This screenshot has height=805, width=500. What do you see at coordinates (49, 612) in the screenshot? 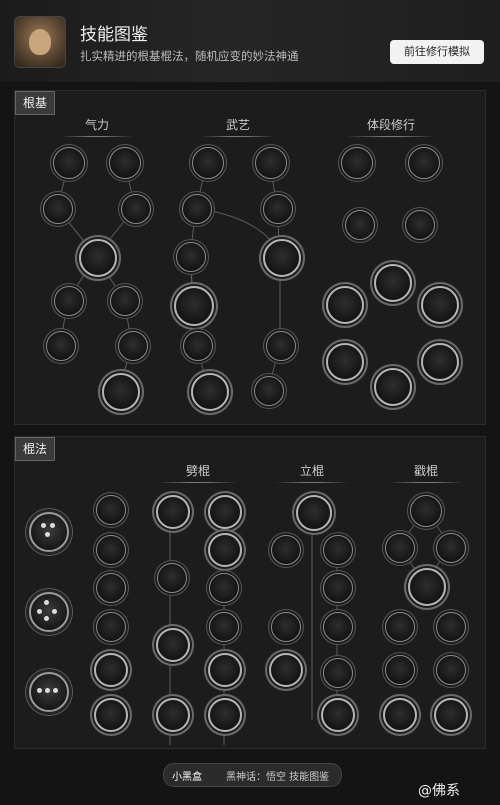
I see `stance-pillar-icon` at bounding box center [49, 612].